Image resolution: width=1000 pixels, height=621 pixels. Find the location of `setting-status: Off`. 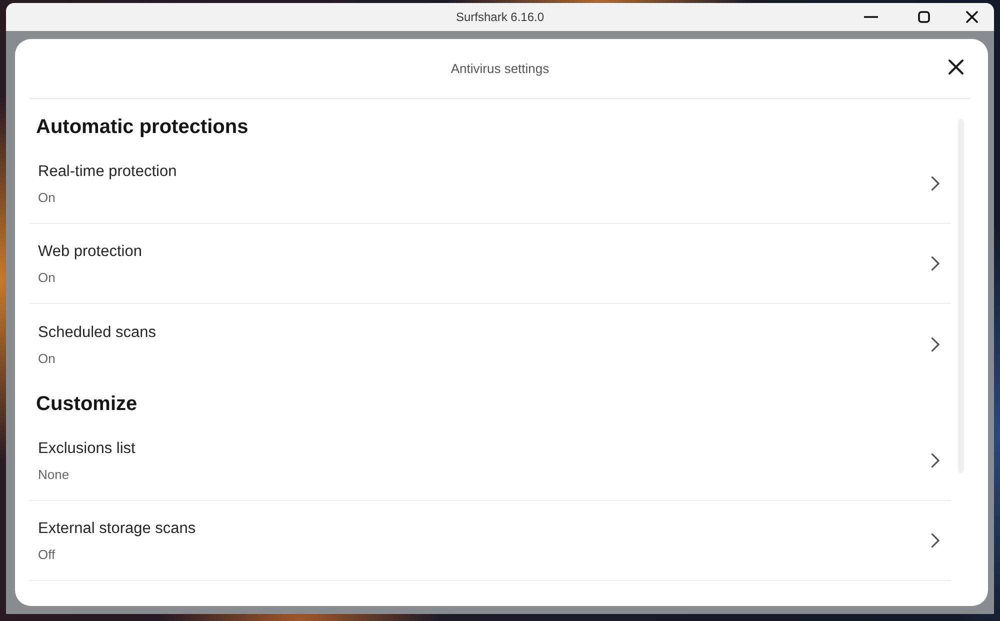

setting-status: Off is located at coordinates (47, 555).